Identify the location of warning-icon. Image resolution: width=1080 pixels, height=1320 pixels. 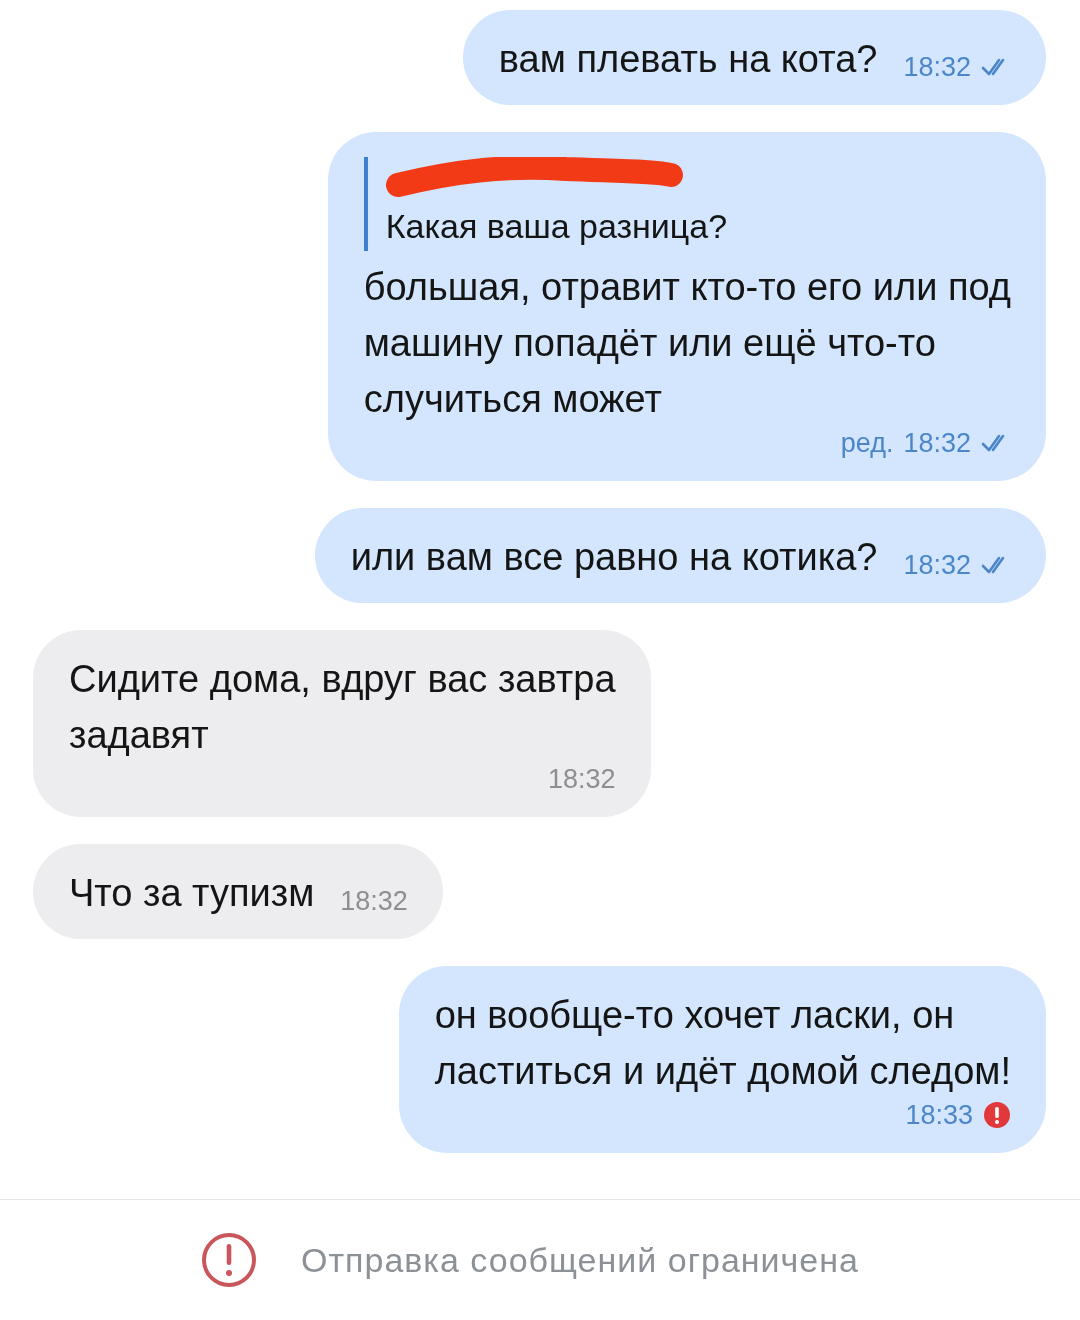
(229, 1260).